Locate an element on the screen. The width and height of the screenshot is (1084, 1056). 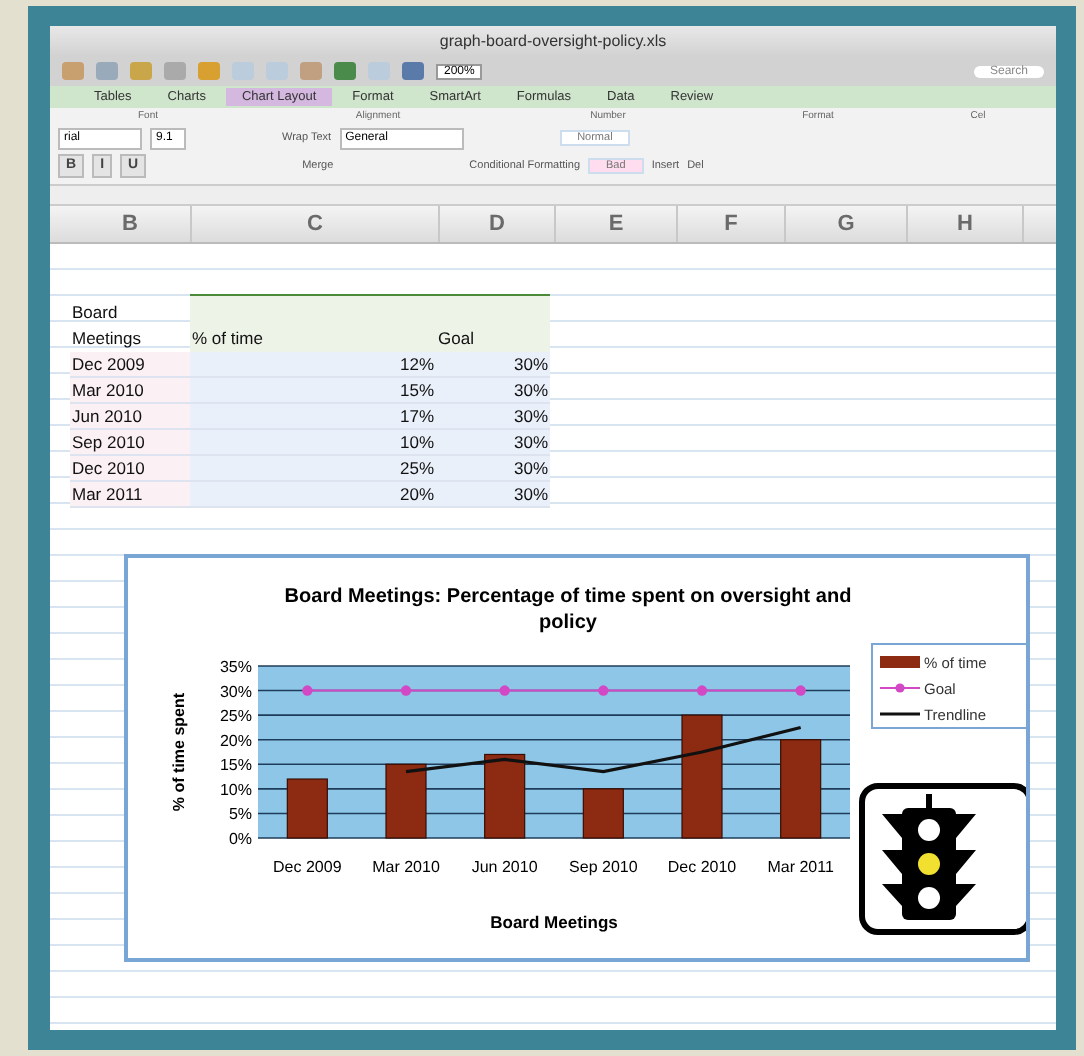
table-cell: Sep 2010 is located at coordinates (130, 443).